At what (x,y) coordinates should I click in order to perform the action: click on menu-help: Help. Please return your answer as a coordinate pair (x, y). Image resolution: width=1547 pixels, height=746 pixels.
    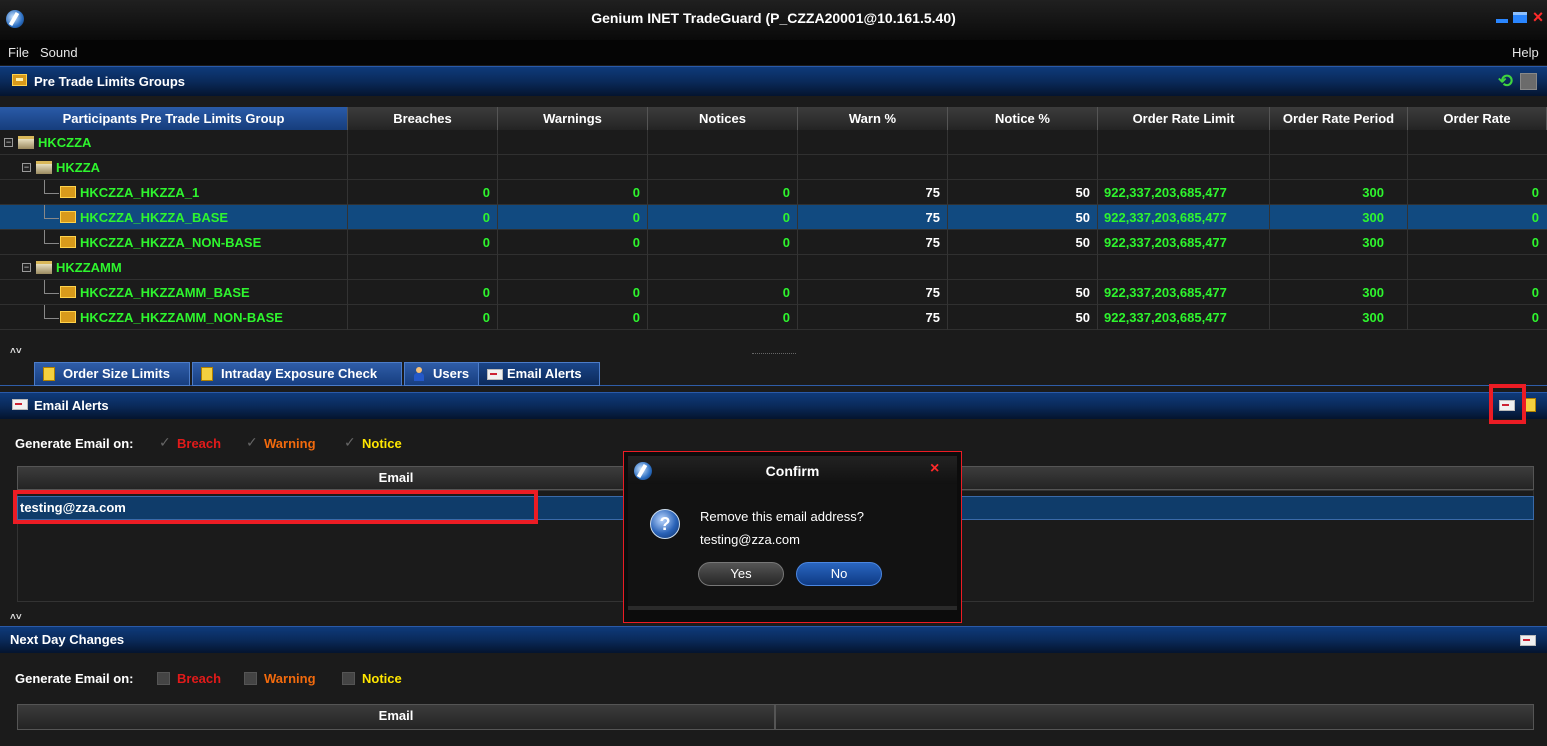
    Looking at the image, I should click on (1525, 52).